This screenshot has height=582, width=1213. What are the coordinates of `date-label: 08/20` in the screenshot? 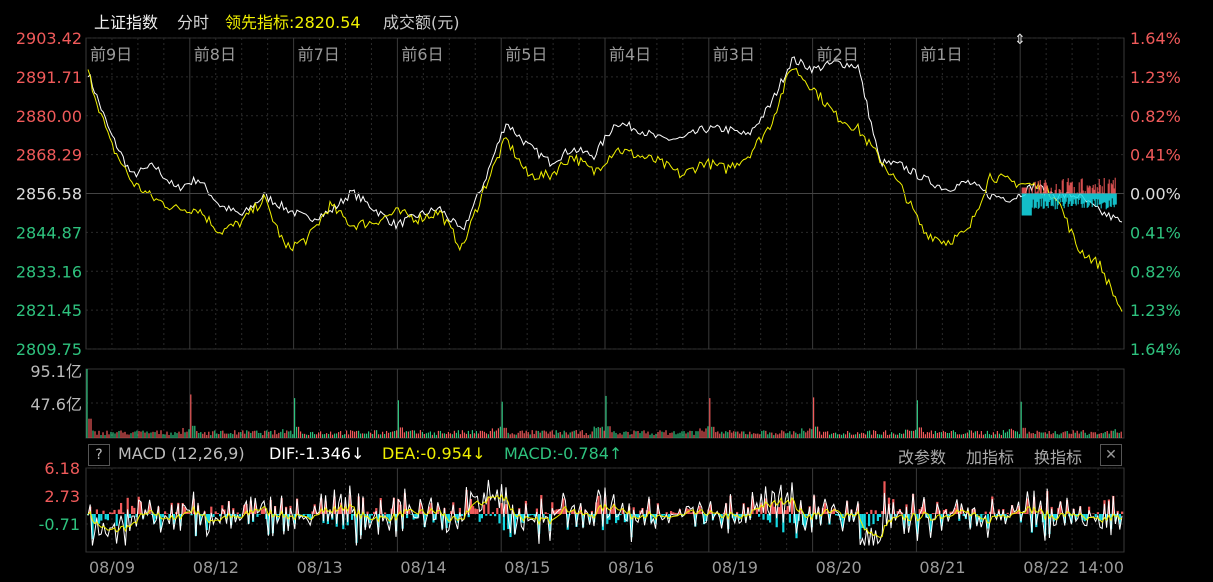 It's located at (839, 567).